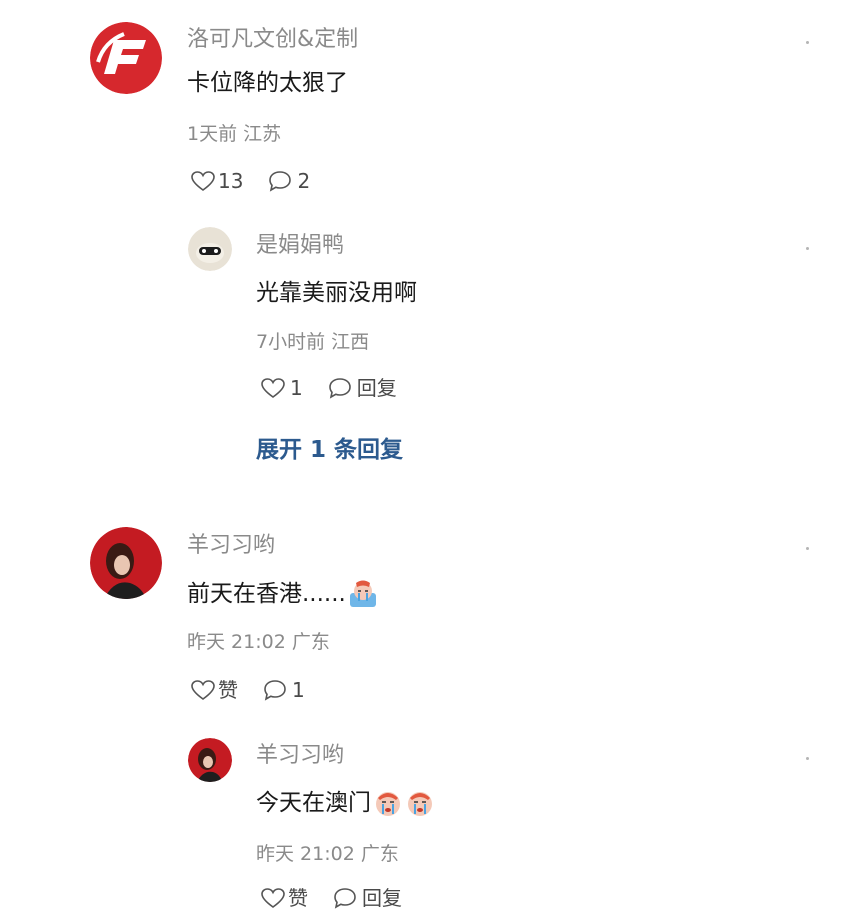 The width and height of the screenshot is (852, 910). What do you see at coordinates (250, 181) in the screenshot?
I see `comment-actions: 13 2` at bounding box center [250, 181].